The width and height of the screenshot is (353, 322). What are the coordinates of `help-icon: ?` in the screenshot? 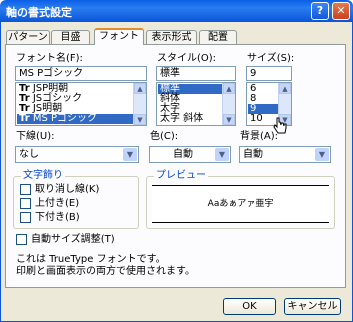 It's located at (320, 10).